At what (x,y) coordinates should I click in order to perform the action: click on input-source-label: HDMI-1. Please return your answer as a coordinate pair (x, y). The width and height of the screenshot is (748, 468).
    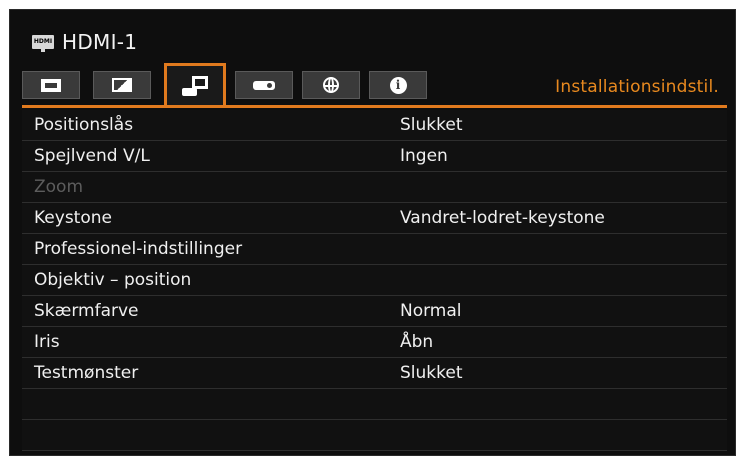
    Looking at the image, I should click on (100, 42).